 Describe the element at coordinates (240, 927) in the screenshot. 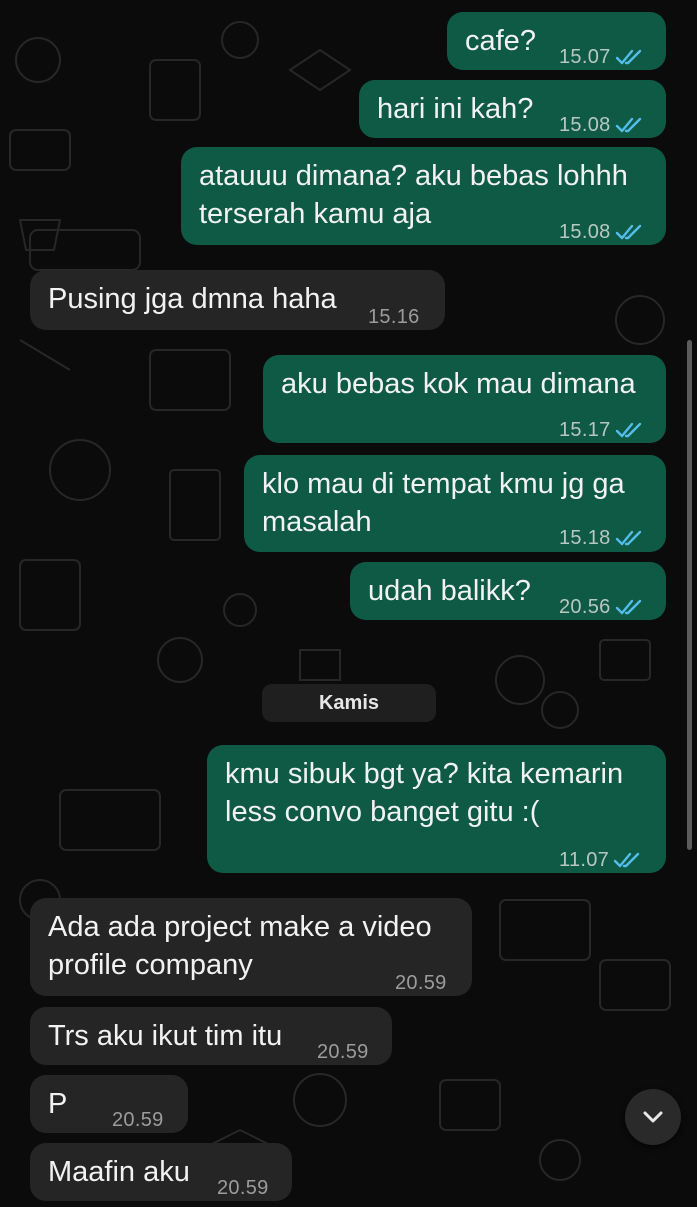

I see `message-text-line: Ada ada project make a video` at that location.